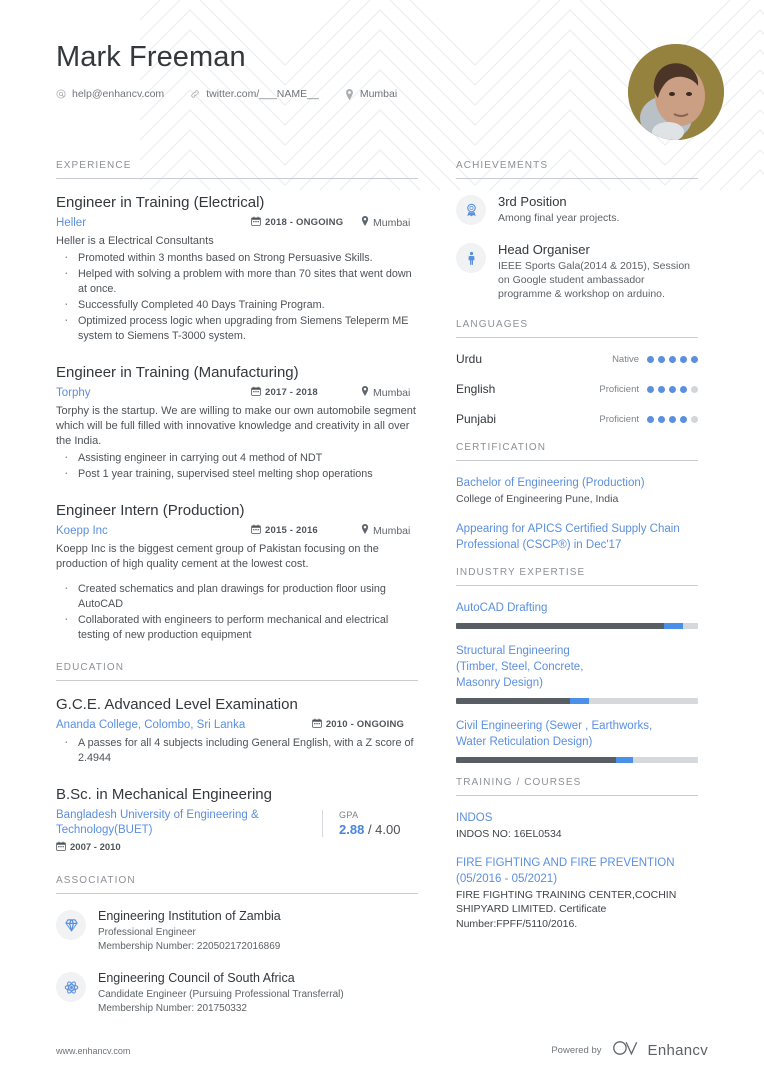  What do you see at coordinates (147, 932) in the screenshot?
I see `association-role: Professional Engineer` at bounding box center [147, 932].